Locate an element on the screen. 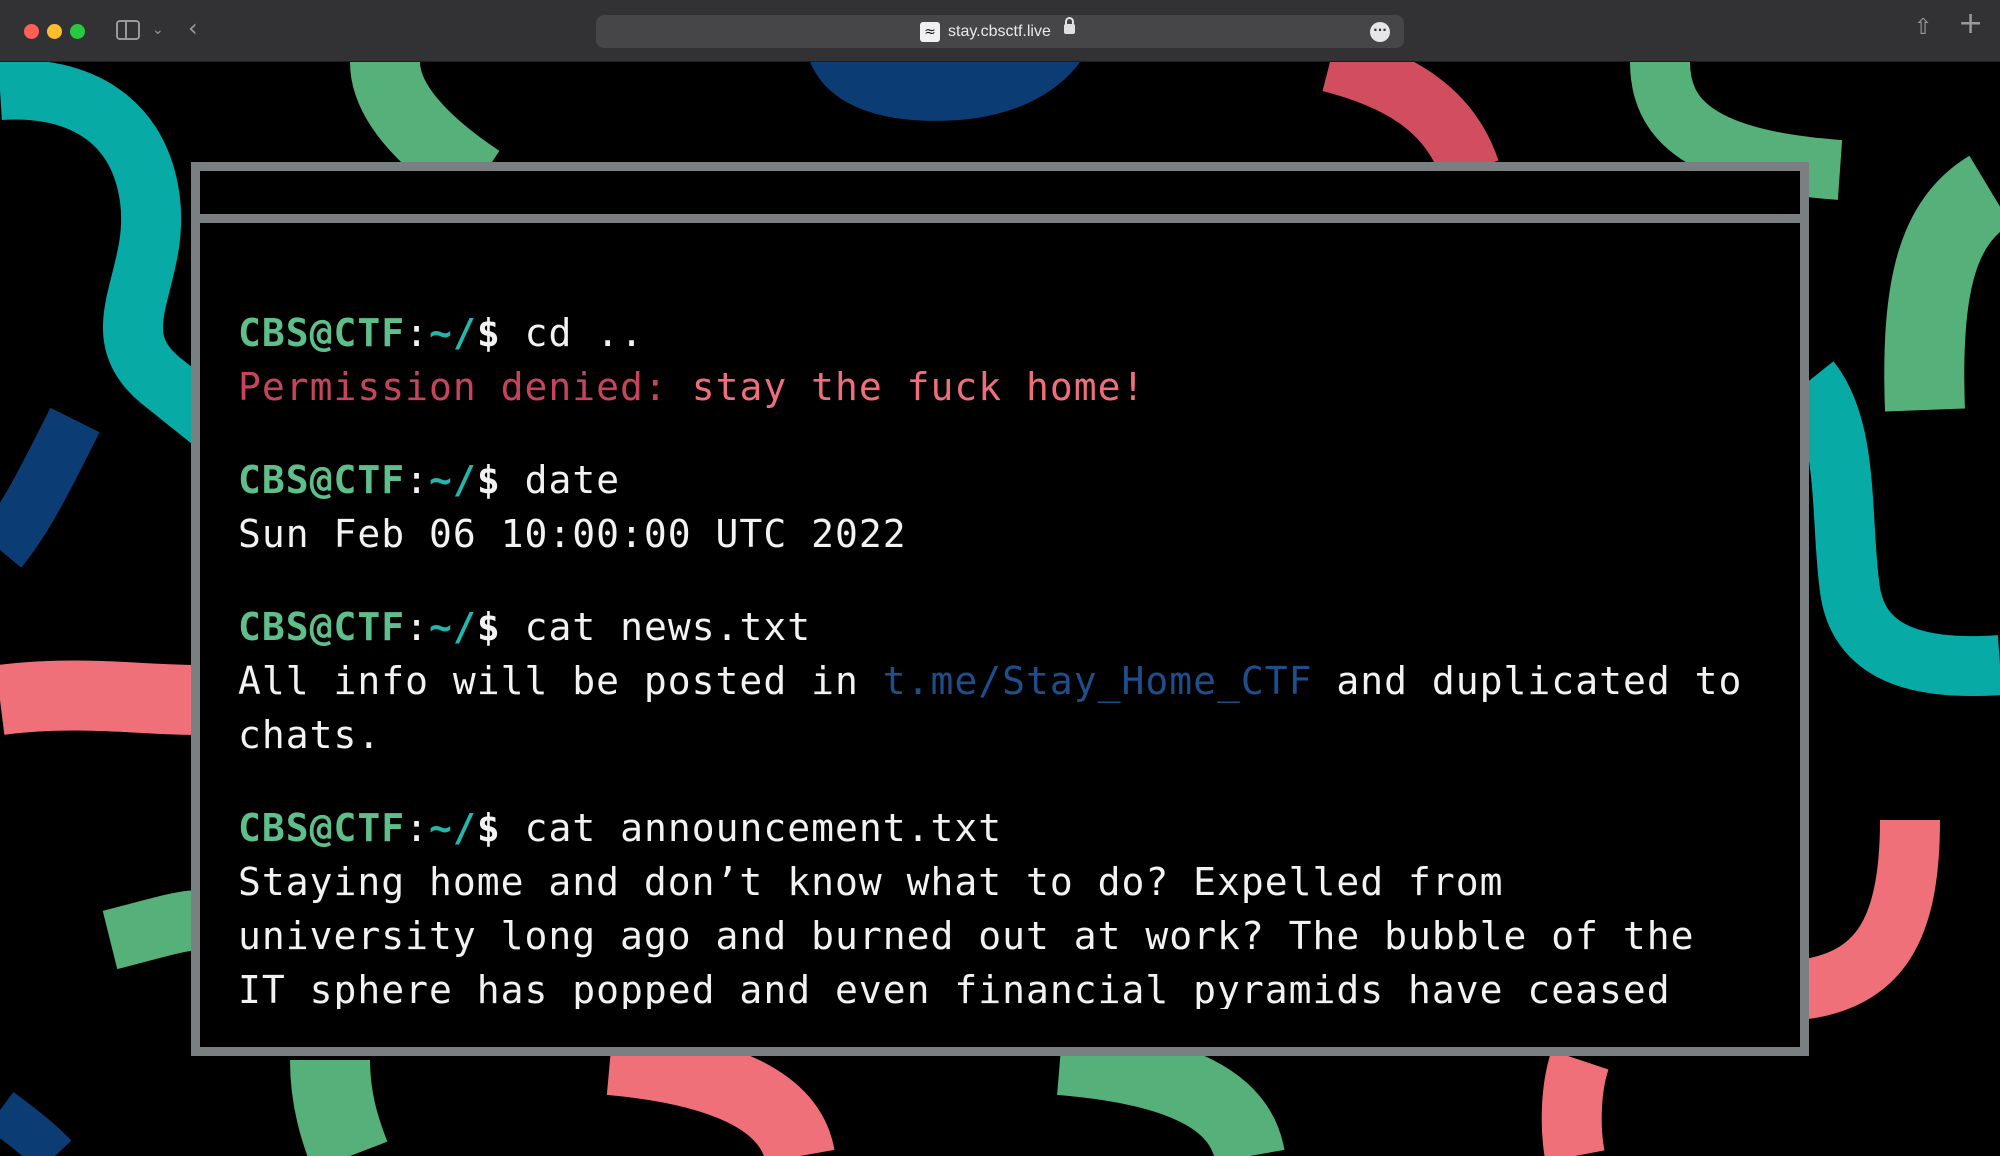 This screenshot has height=1156, width=2000. wave-icon: ≈ is located at coordinates (930, 32).